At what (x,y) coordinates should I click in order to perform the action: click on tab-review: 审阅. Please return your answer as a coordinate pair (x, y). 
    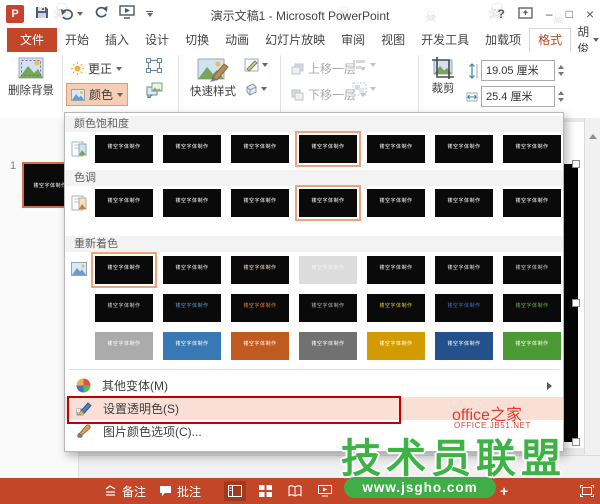
    Looking at the image, I should click on (353, 40).